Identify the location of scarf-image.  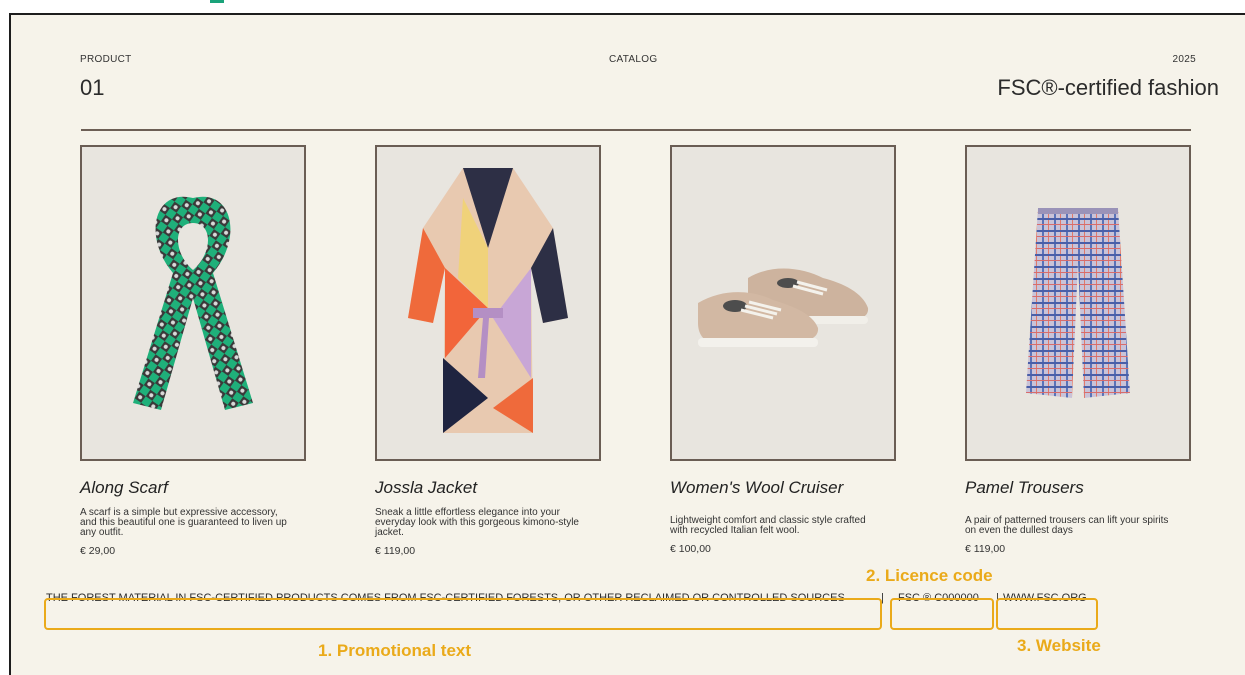
(193, 303).